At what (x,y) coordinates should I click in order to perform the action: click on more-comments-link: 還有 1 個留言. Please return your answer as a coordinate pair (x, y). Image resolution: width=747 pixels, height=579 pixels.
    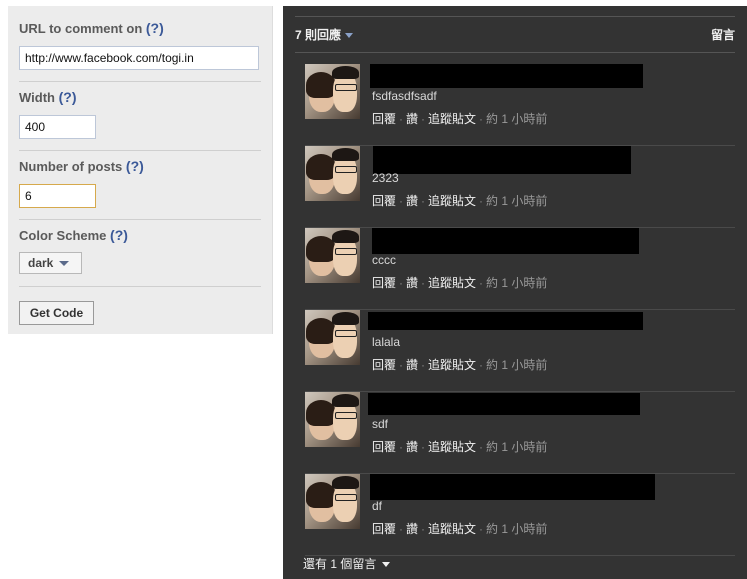
    Looking at the image, I should click on (347, 563).